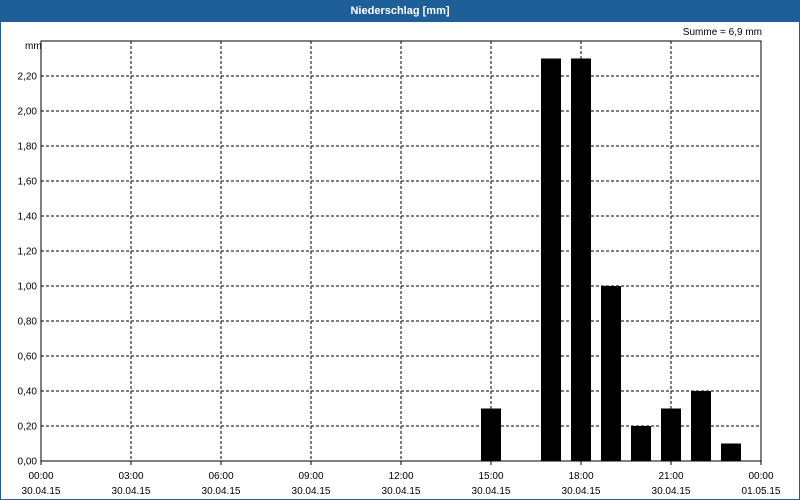 The image size is (800, 500). I want to click on x-tick-time: 03:00, so click(130, 476).